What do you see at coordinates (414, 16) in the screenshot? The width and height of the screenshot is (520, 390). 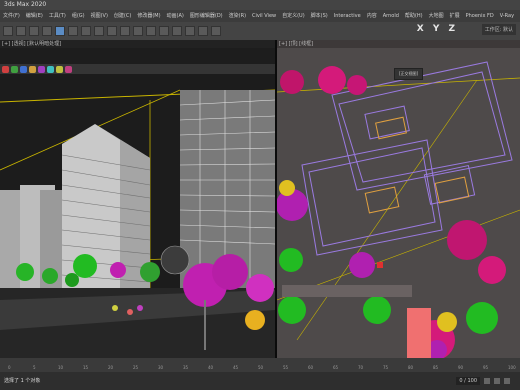 I see `menu-item: 帮助(H)` at bounding box center [414, 16].